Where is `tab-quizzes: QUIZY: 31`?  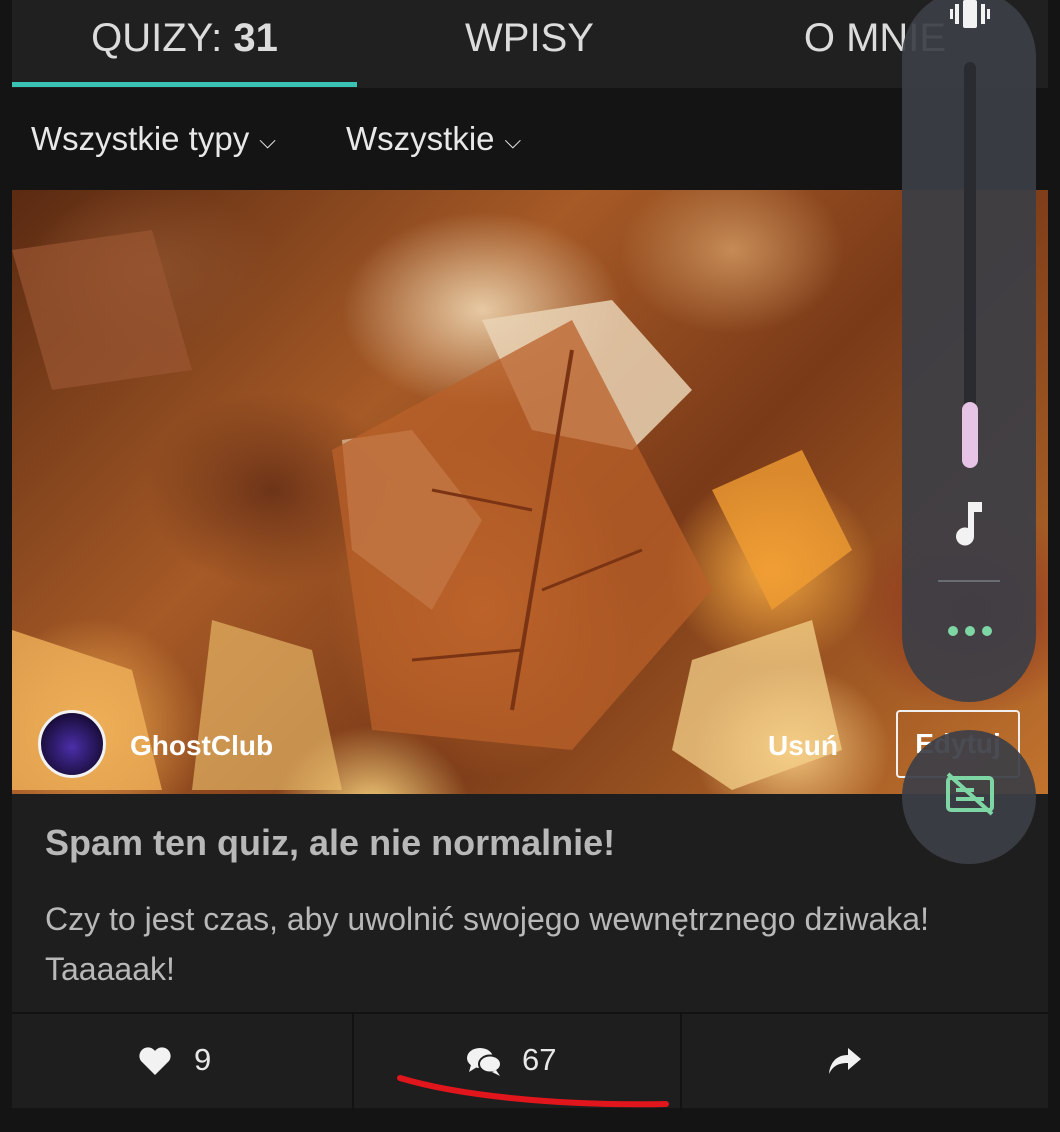
tab-quizzes: QUIZY: 31 is located at coordinates (184, 42).